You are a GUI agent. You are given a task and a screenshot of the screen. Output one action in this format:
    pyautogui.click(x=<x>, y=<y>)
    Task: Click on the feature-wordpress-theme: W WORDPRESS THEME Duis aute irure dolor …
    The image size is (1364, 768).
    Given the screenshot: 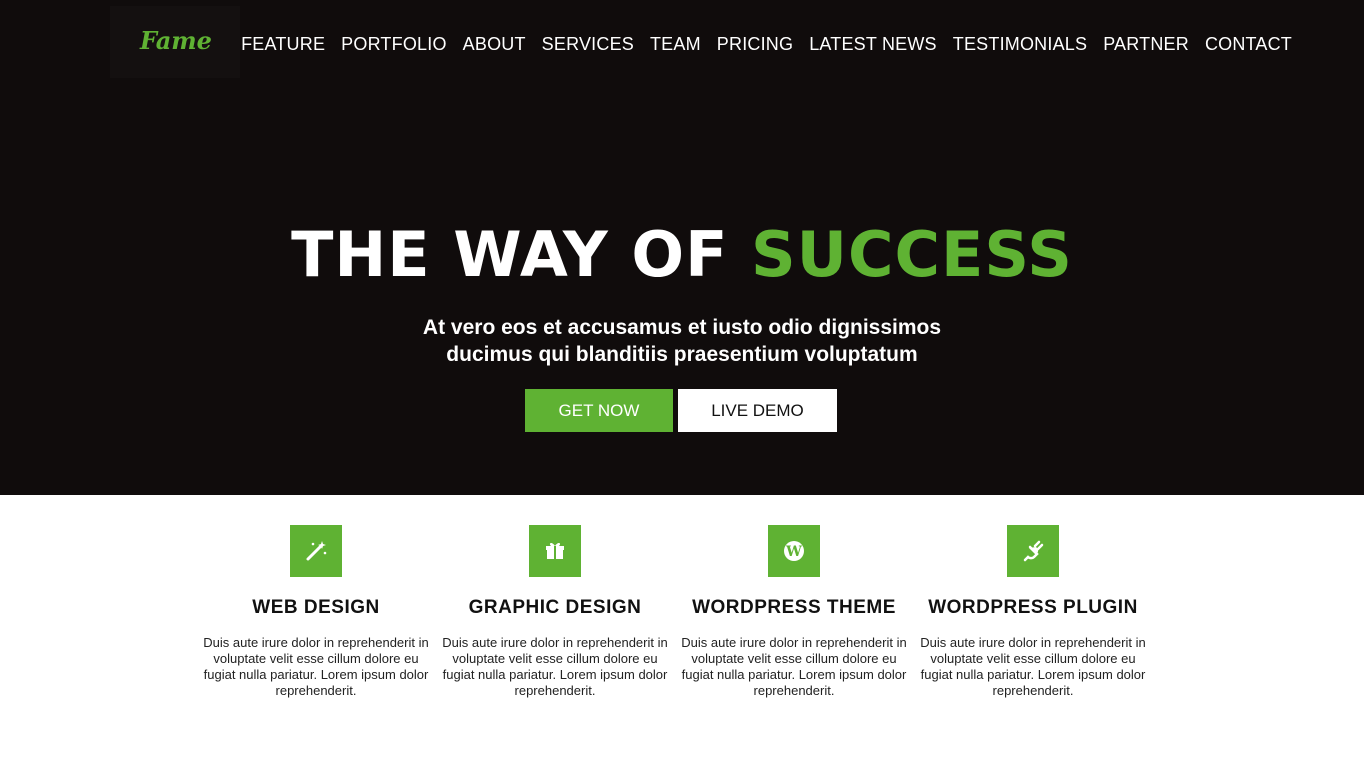 What is the action you would take?
    pyautogui.click(x=794, y=612)
    